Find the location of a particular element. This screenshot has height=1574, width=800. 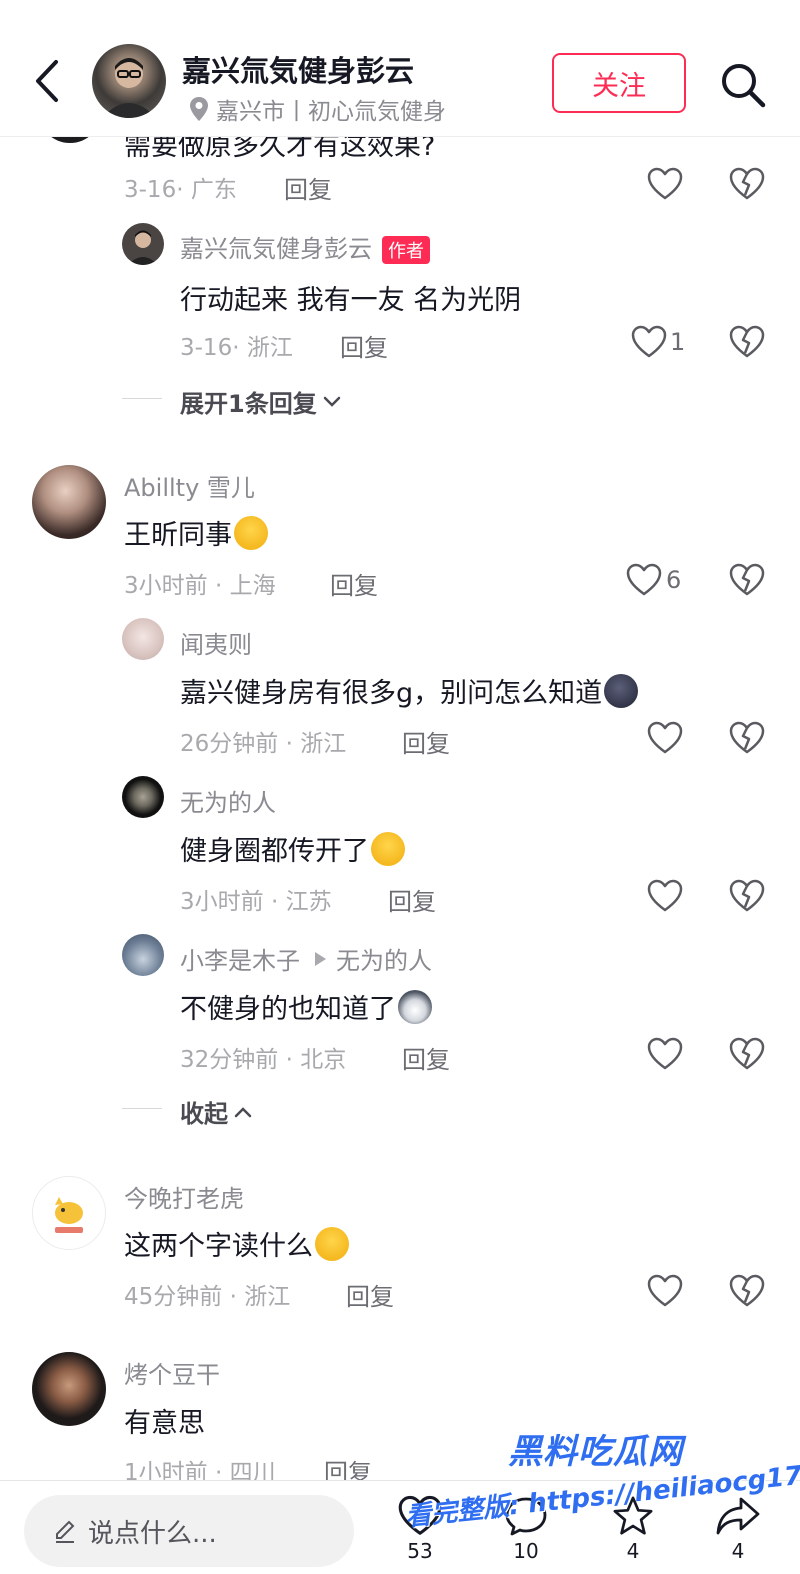

chevron-up-icon is located at coordinates (243, 1111).